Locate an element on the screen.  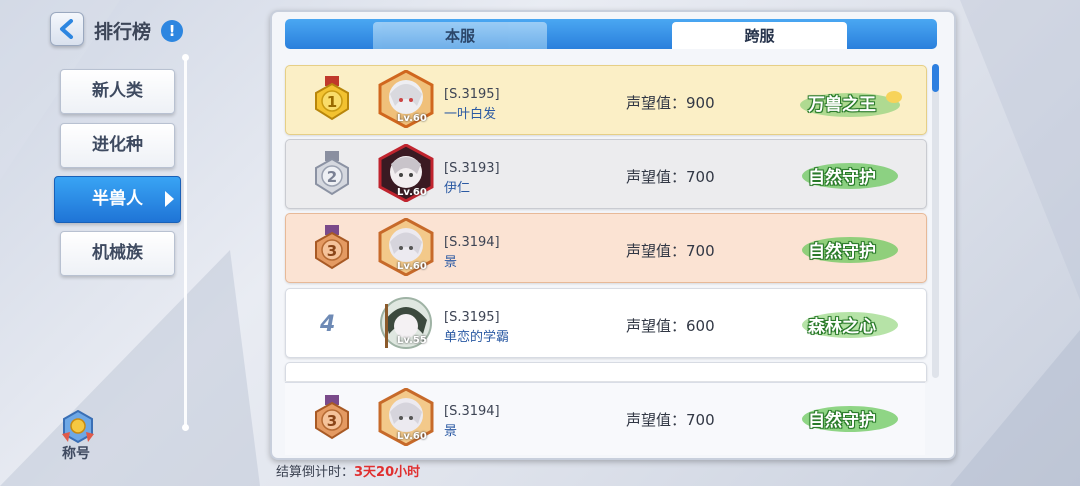
player-name: 伊仁 is located at coordinates (457, 186).